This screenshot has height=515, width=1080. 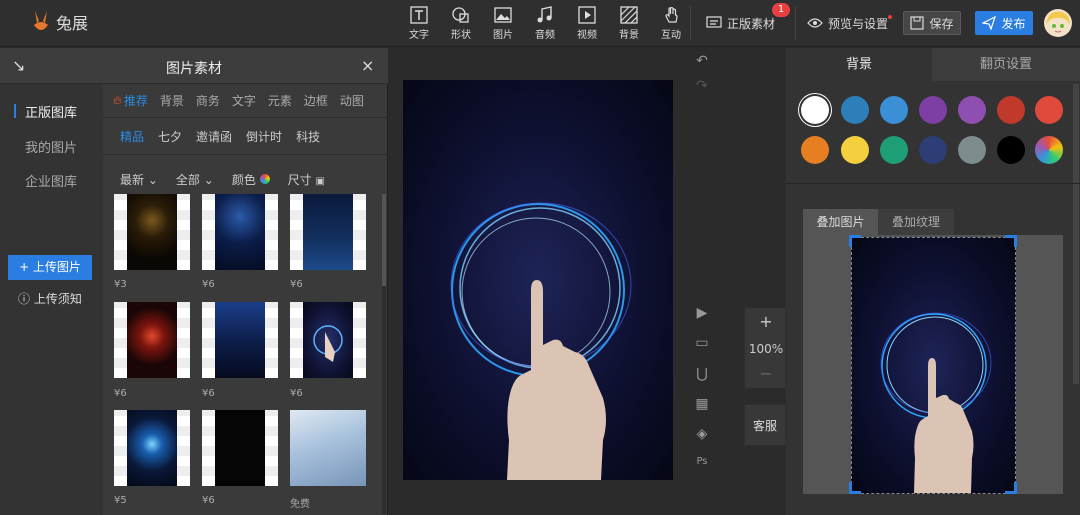 What do you see at coordinates (51, 180) in the screenshot?
I see `library-enterprise: 企业图库` at bounding box center [51, 180].